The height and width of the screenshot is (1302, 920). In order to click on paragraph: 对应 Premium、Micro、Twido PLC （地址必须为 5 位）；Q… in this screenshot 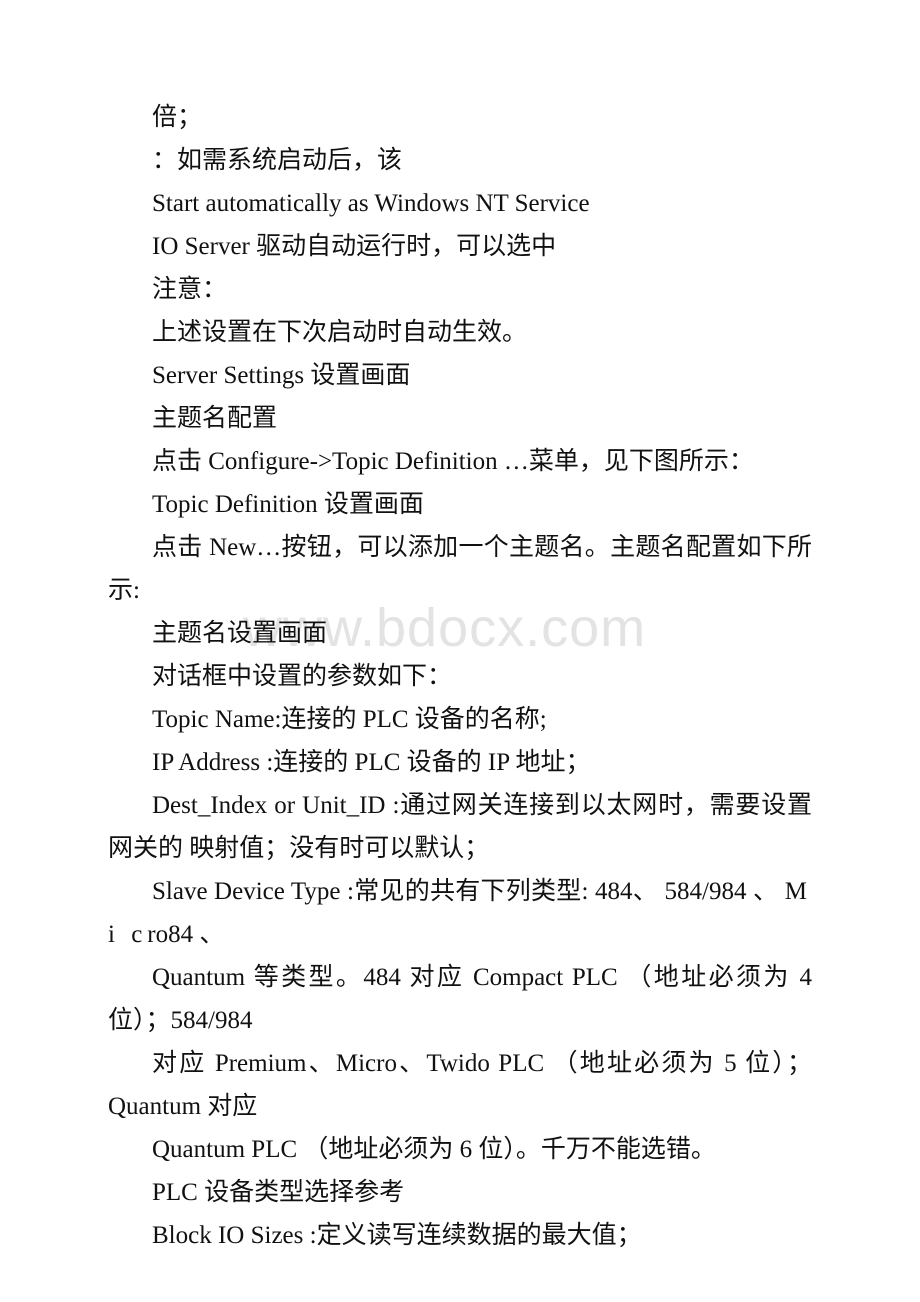, I will do `click(460, 1085)`.